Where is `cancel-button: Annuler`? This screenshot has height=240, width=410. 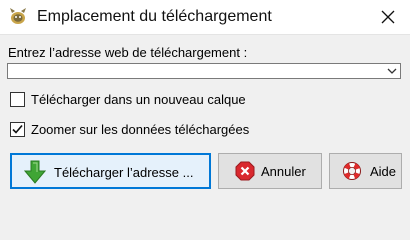 cancel-button: Annuler is located at coordinates (270, 171).